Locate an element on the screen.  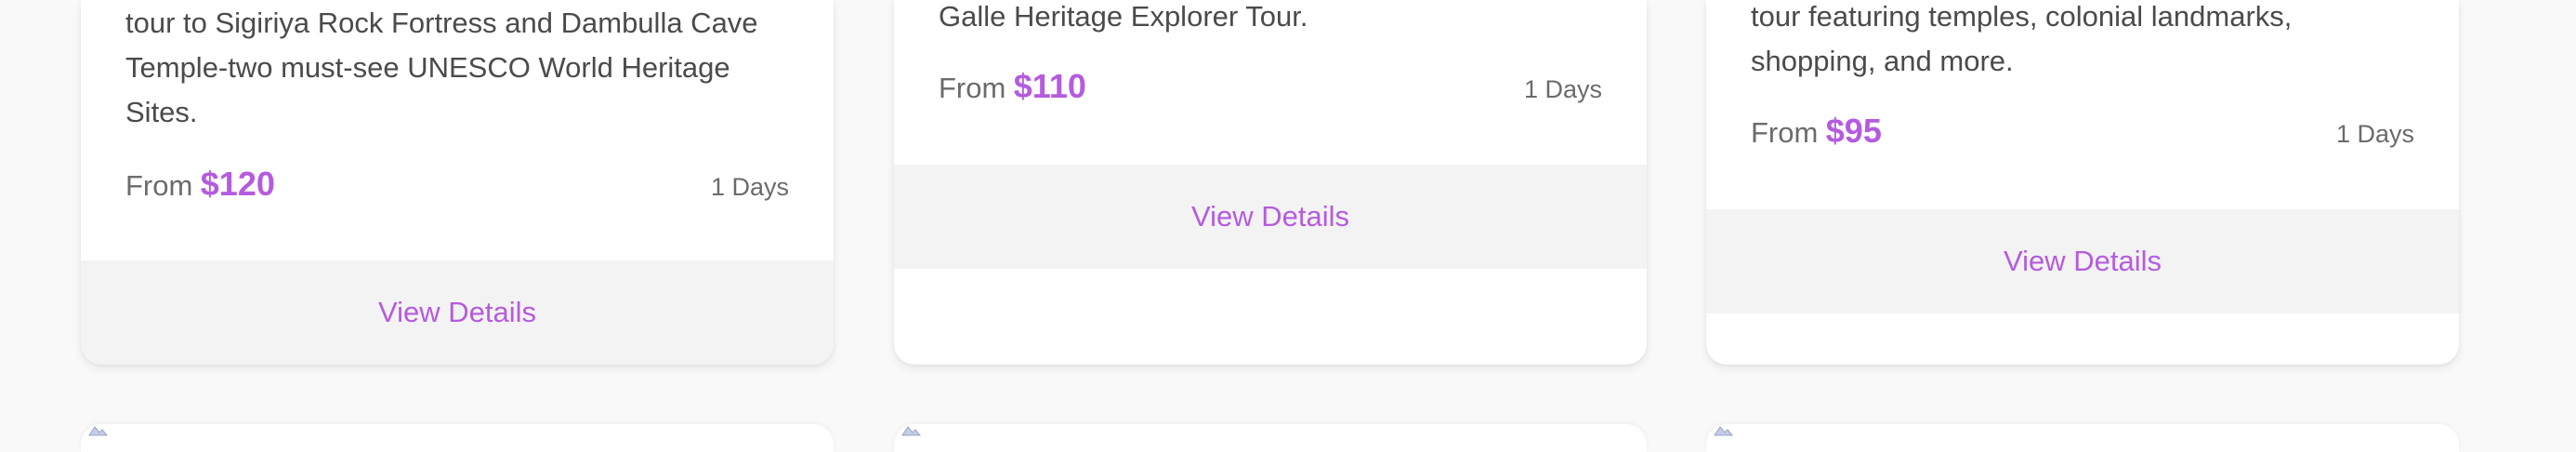
price-block: From $120 is located at coordinates (200, 184).